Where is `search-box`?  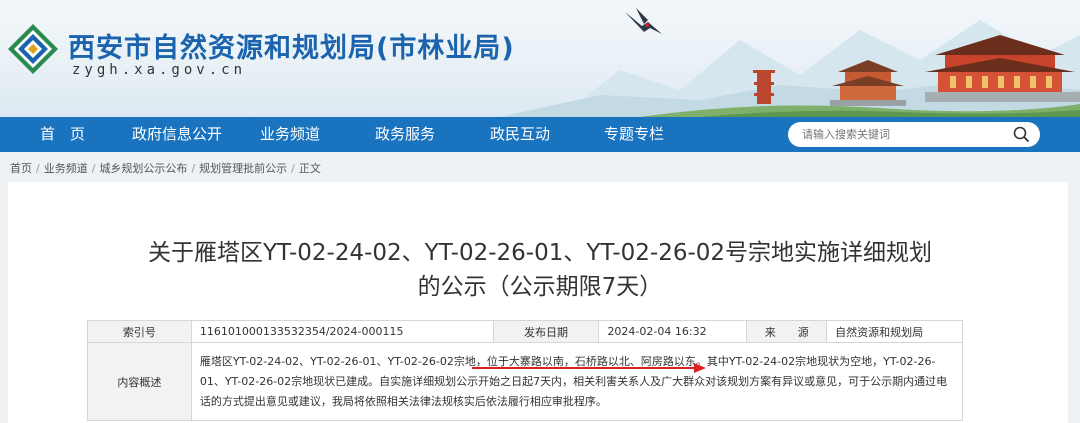 search-box is located at coordinates (914, 134).